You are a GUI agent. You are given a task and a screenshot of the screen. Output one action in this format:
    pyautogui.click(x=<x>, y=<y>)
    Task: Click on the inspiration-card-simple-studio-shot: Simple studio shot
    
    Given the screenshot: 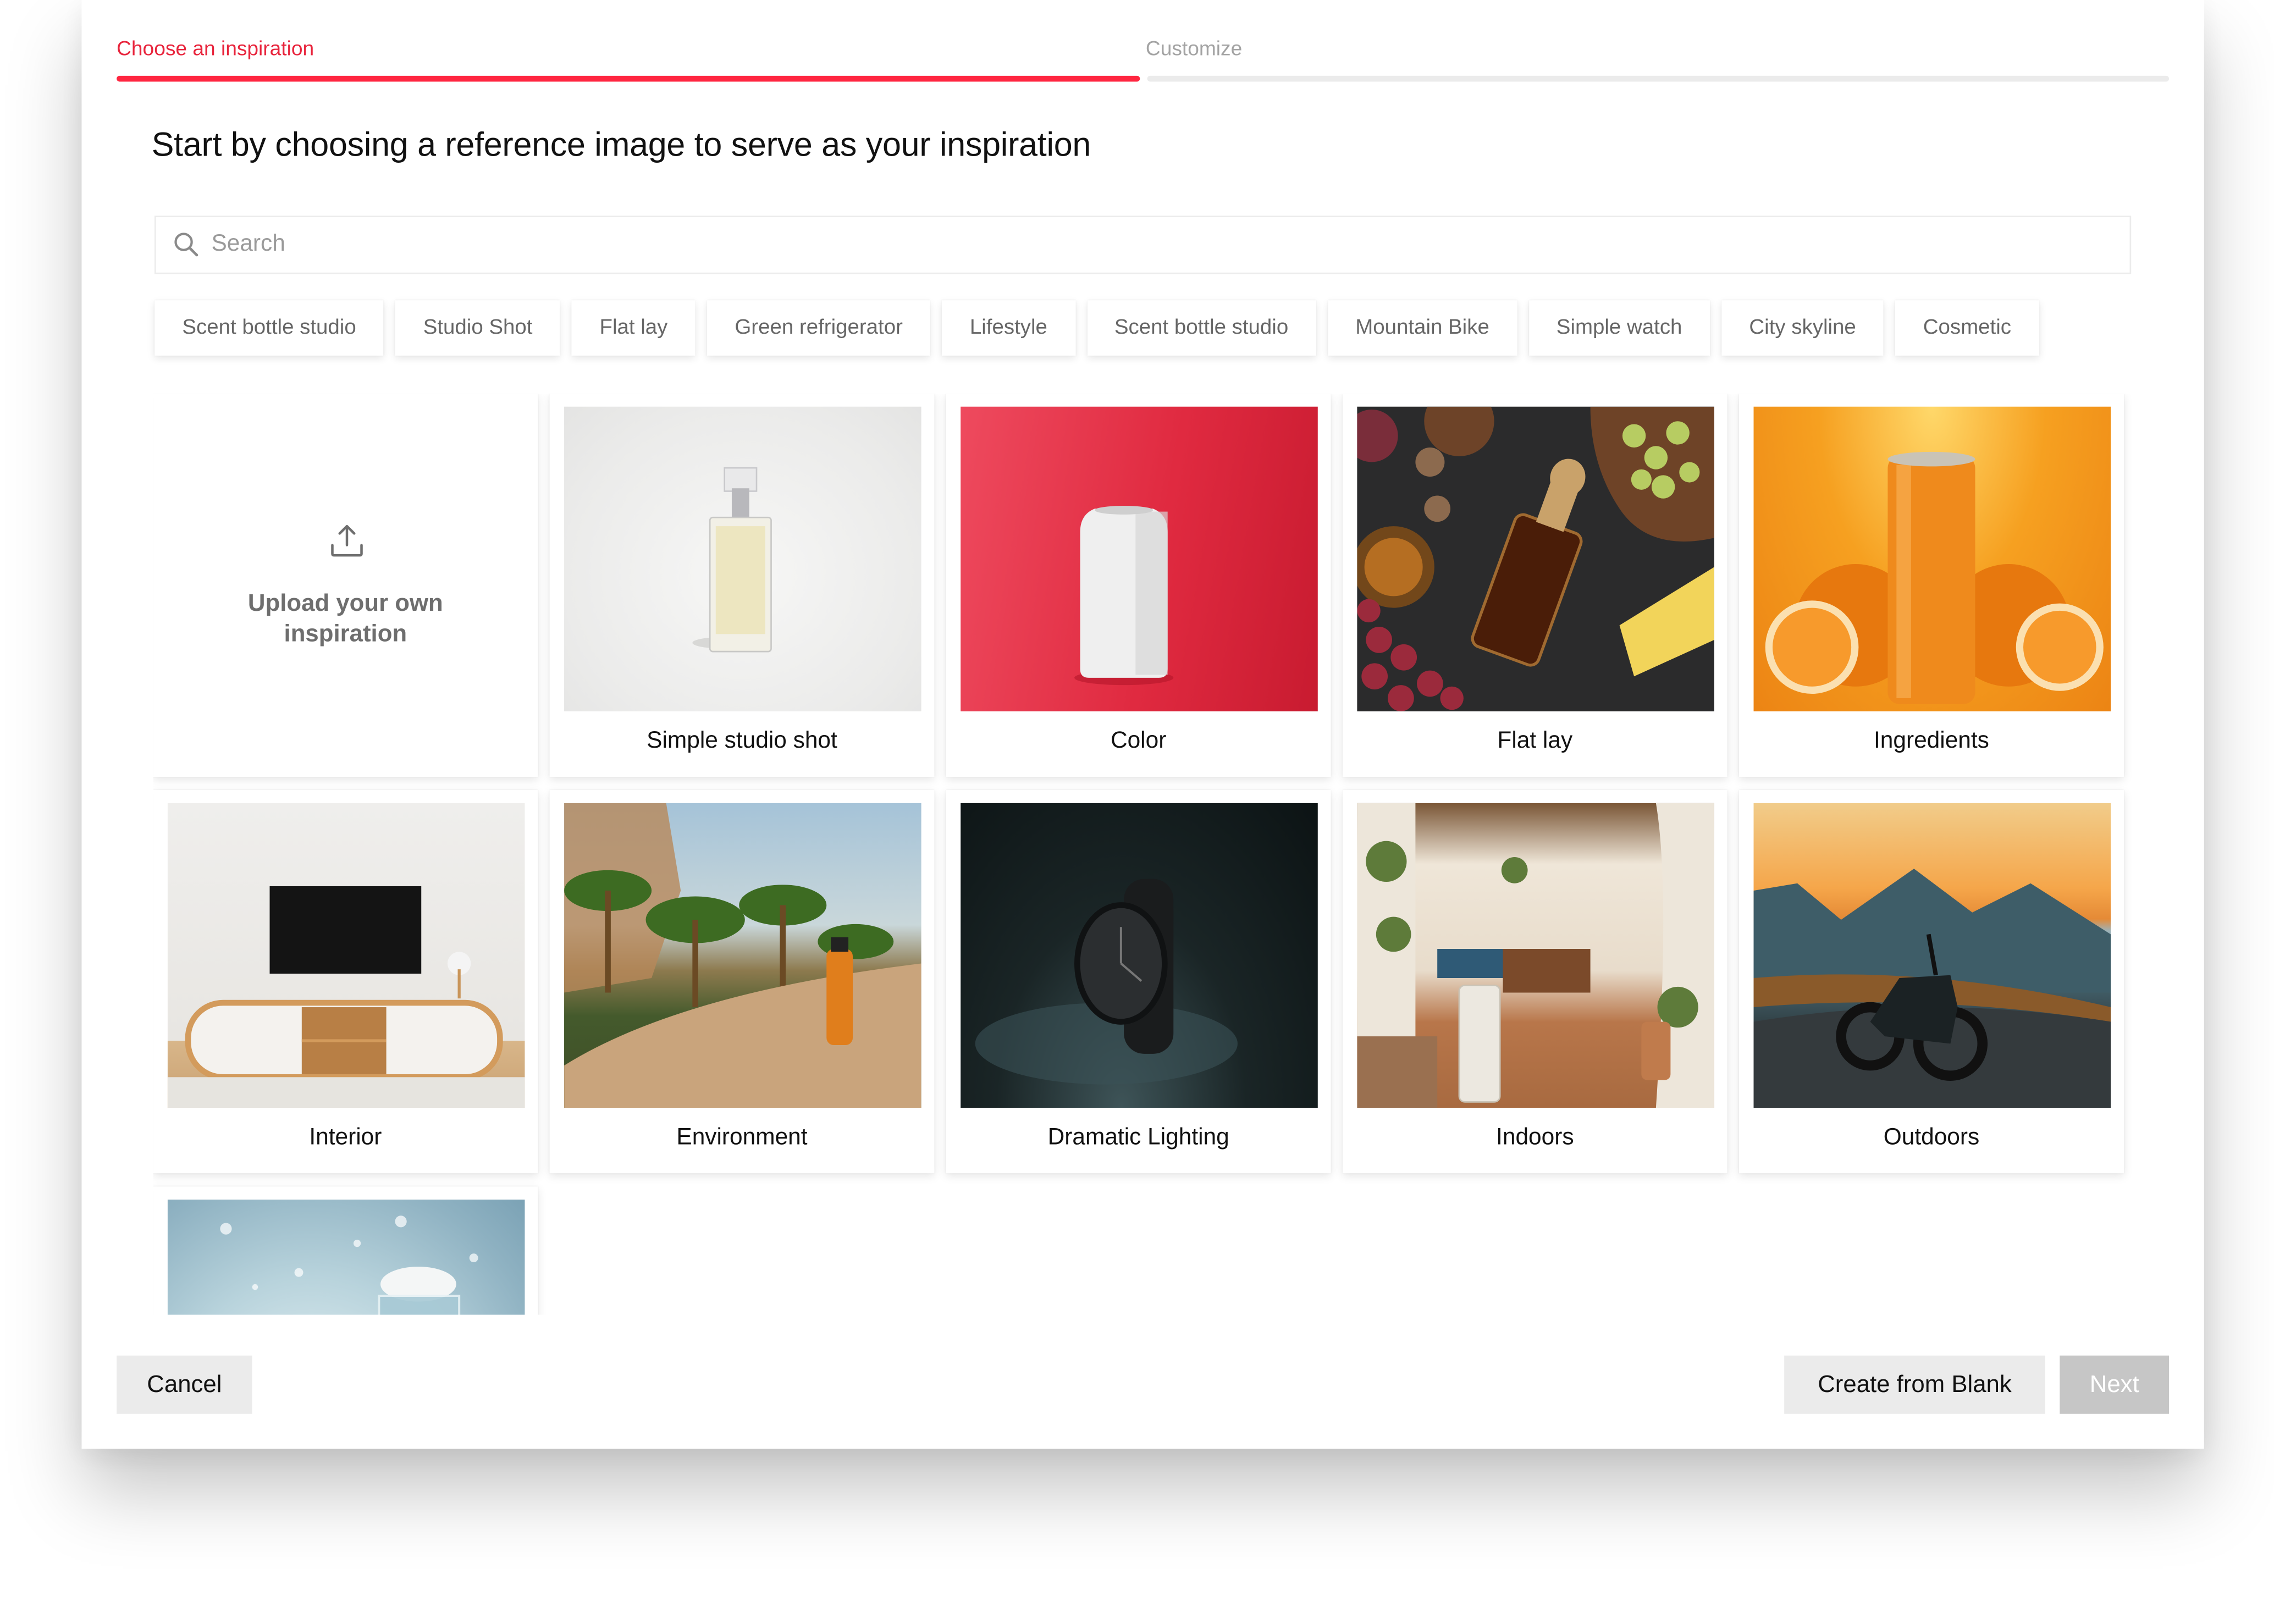 What is the action you would take?
    pyautogui.click(x=742, y=585)
    